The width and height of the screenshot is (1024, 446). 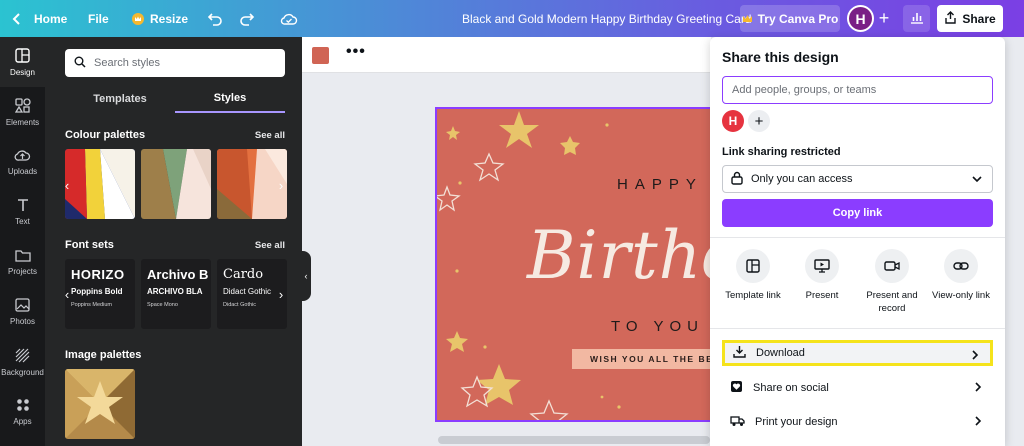 What do you see at coordinates (270, 135) in the screenshot?
I see `colour-palettes-see-all: See all` at bounding box center [270, 135].